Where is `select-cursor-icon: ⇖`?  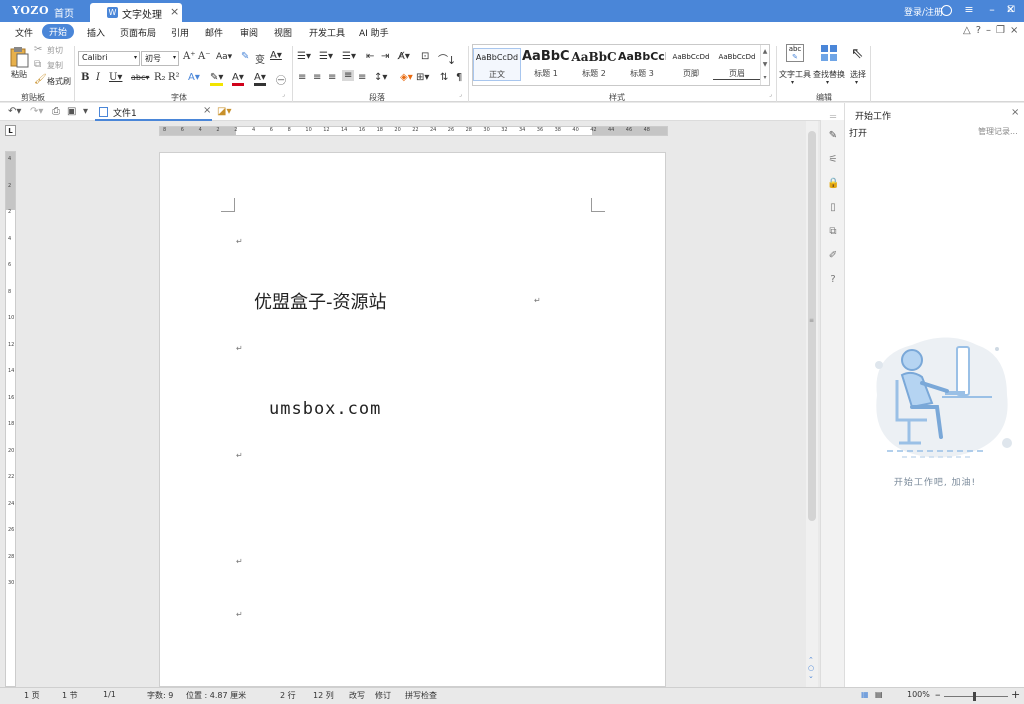 select-cursor-icon: ⇖ is located at coordinates (857, 53).